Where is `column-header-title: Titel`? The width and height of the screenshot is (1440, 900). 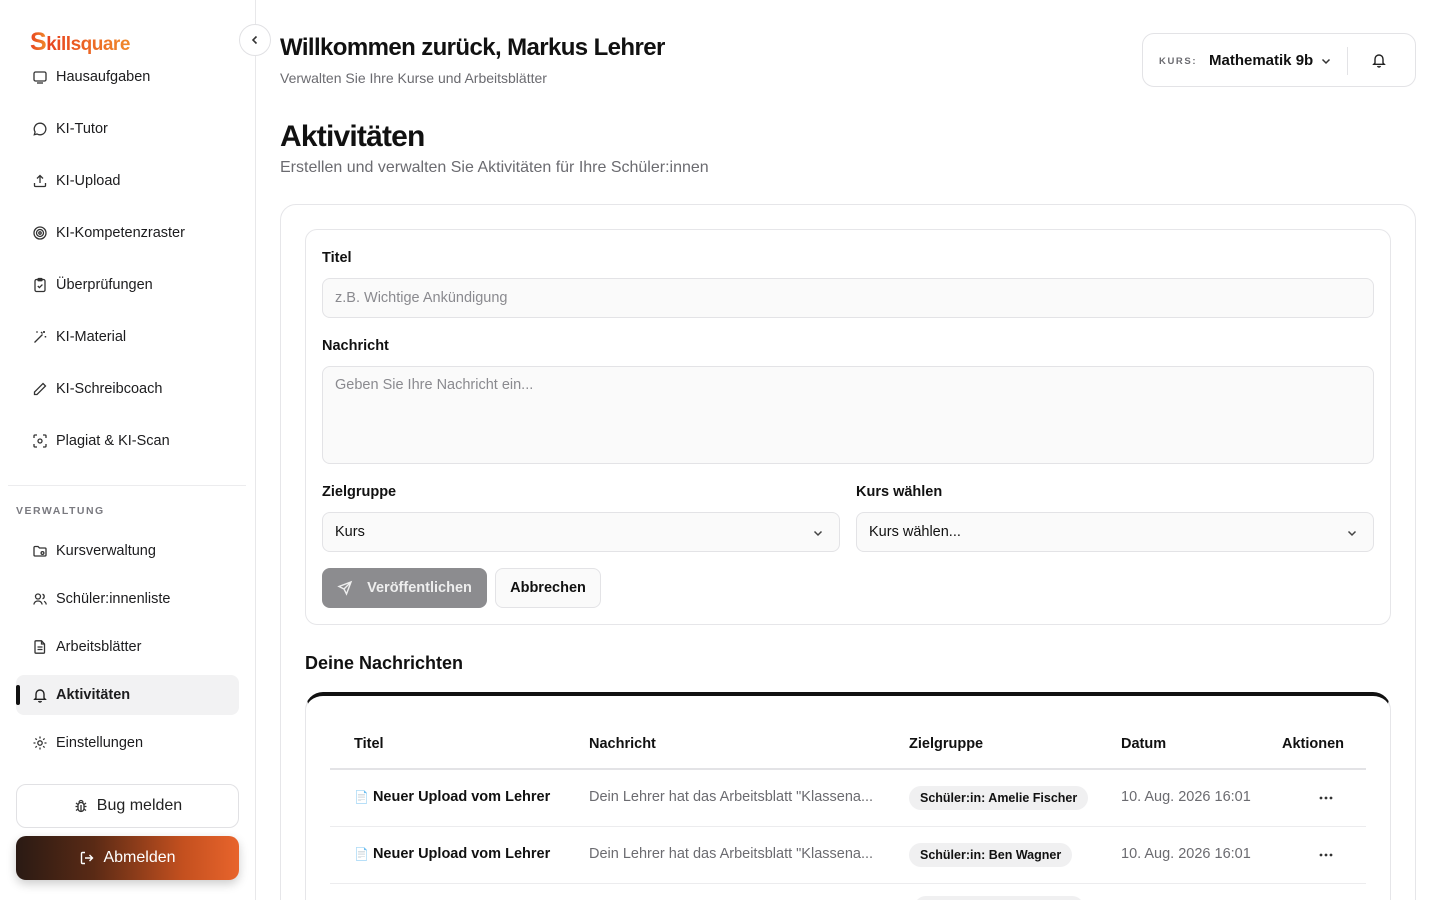 column-header-title: Titel is located at coordinates (369, 744).